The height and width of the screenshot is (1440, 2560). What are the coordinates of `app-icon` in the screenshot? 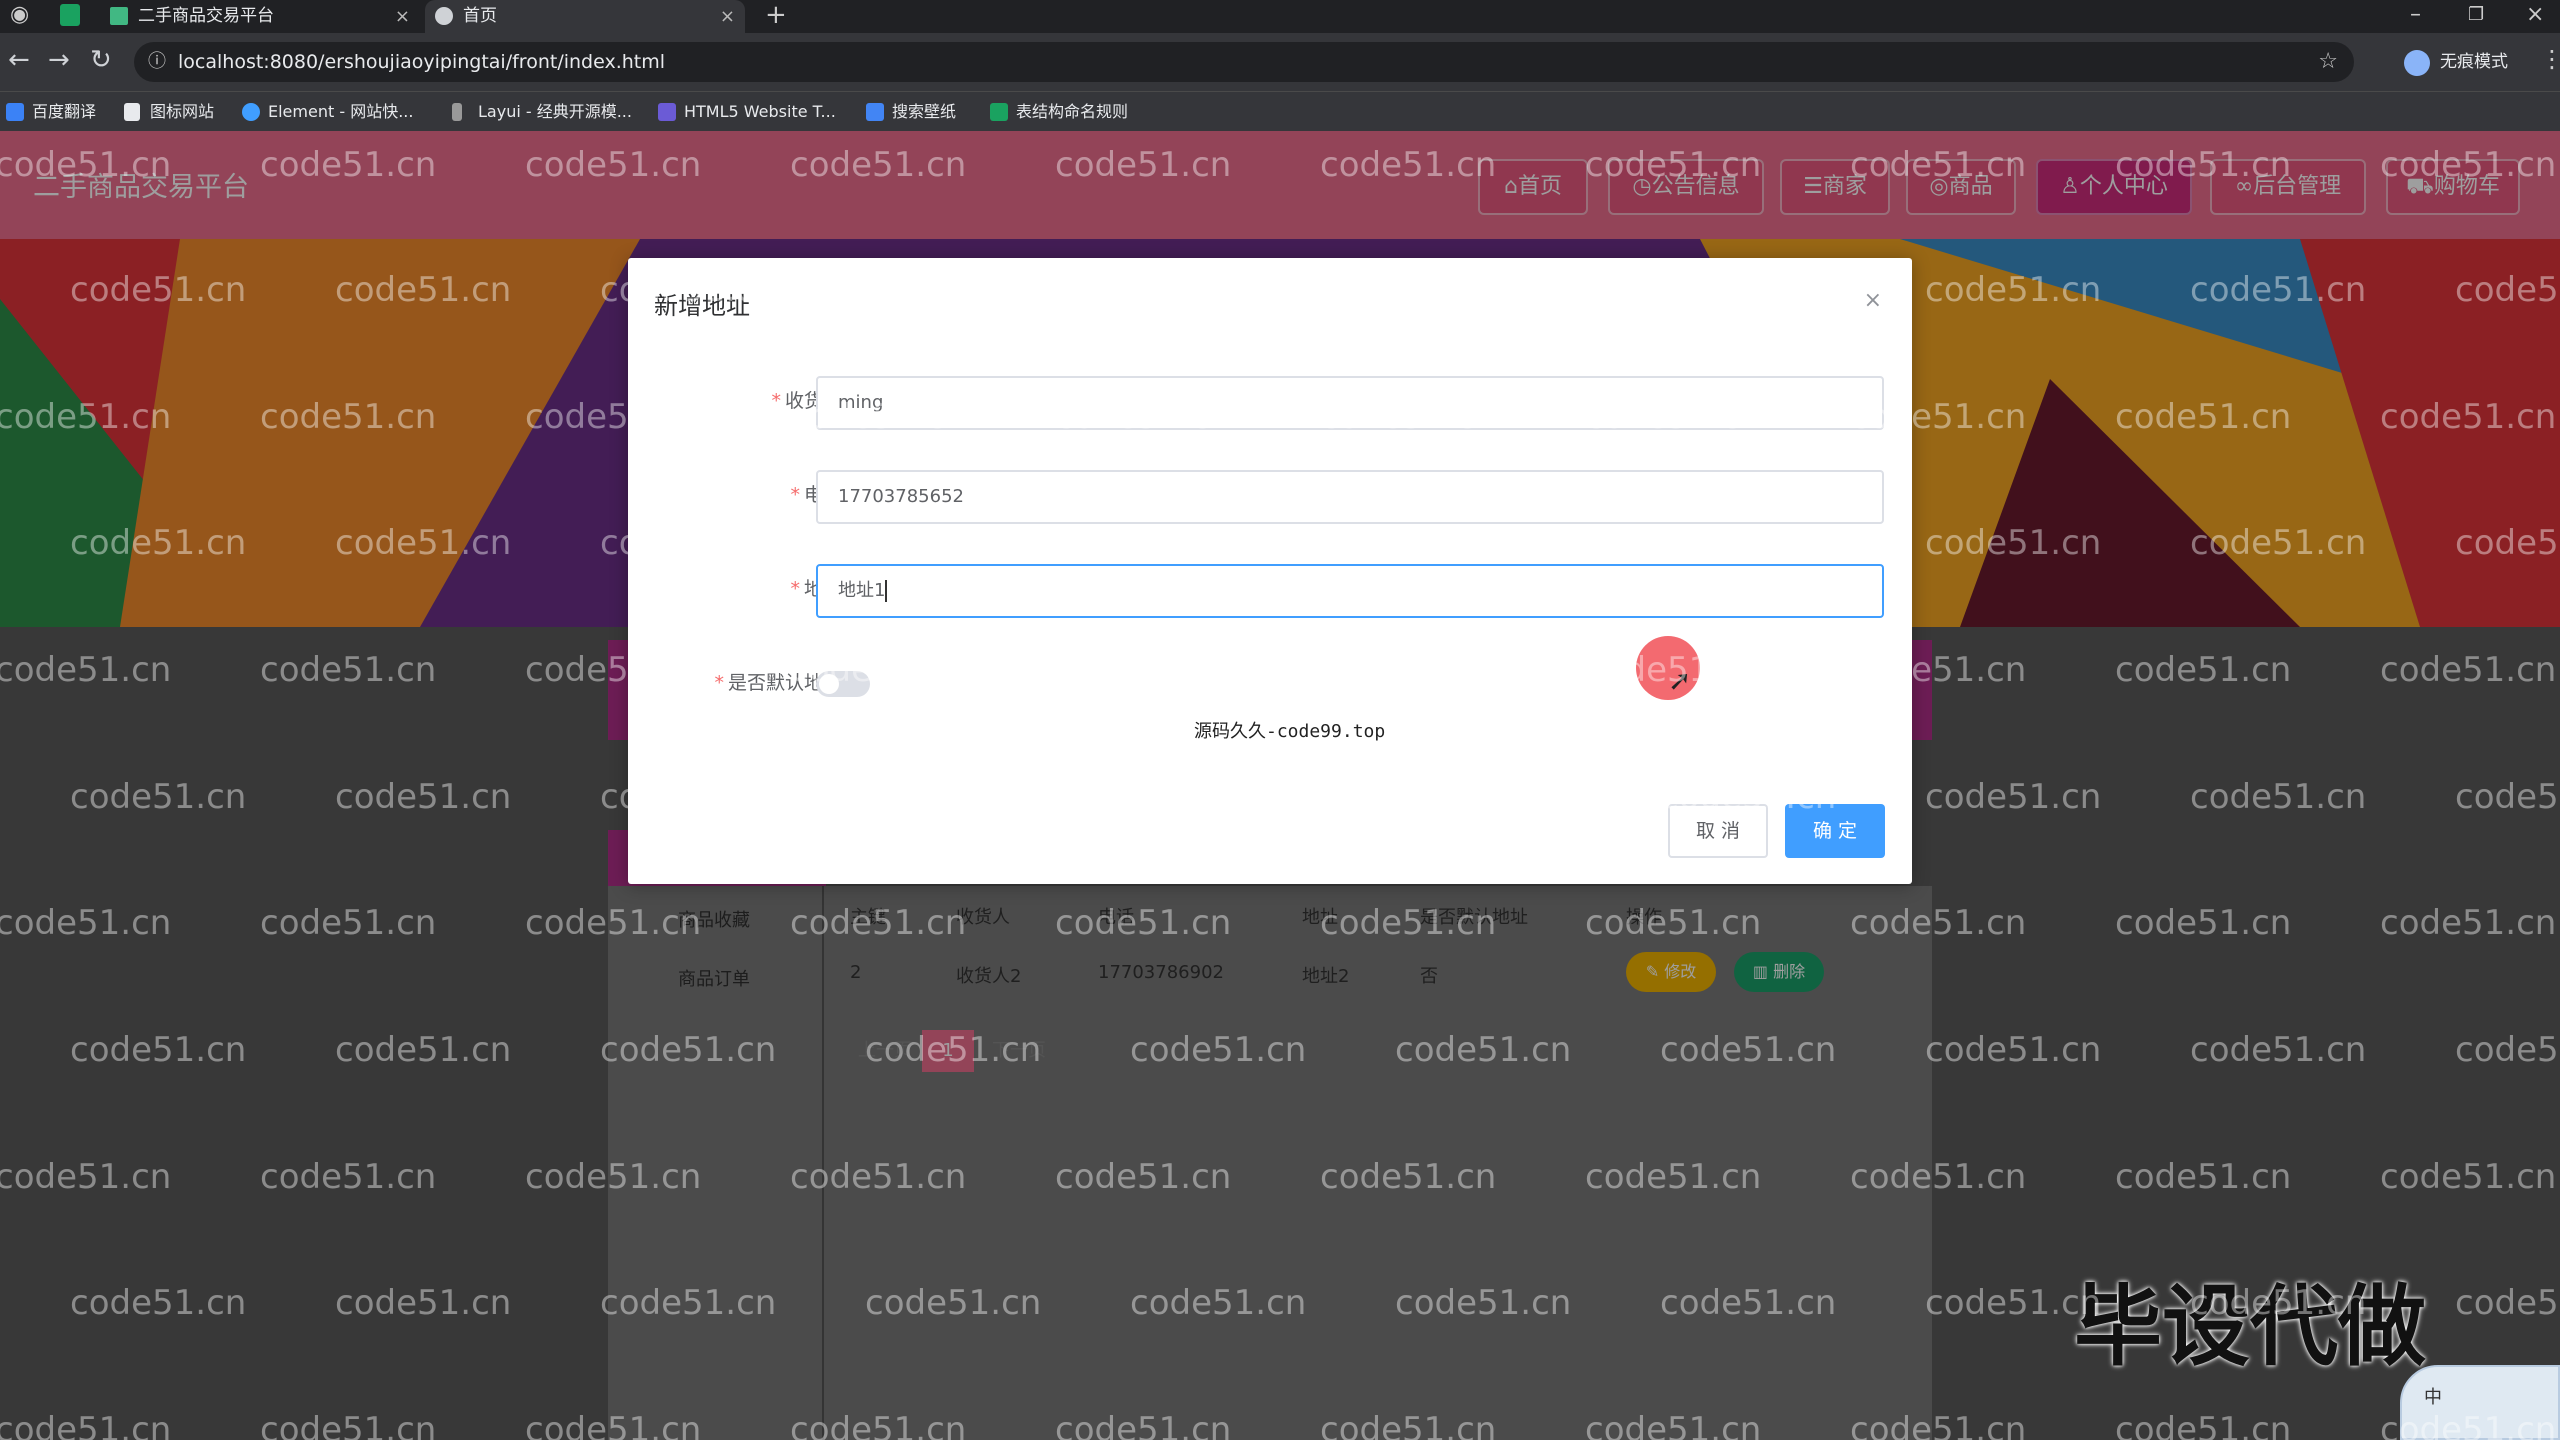 It's located at (70, 15).